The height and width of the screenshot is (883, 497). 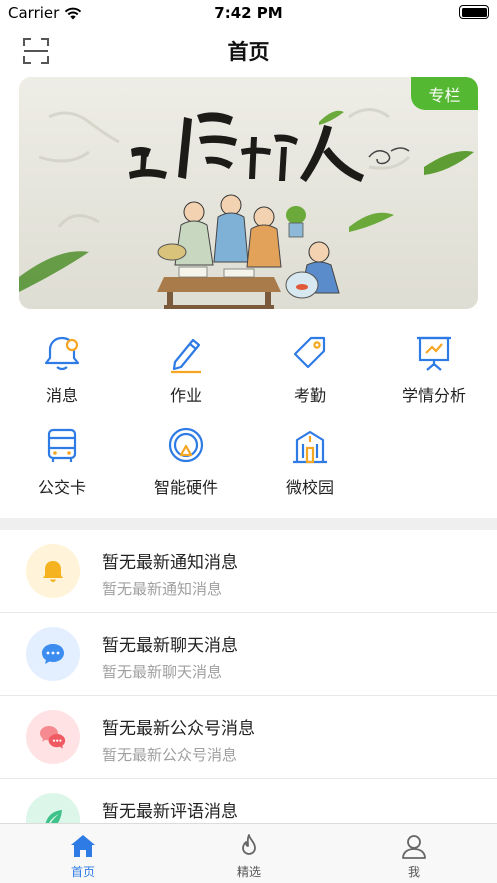 I want to click on tab-label-me: 我, so click(x=413, y=872).